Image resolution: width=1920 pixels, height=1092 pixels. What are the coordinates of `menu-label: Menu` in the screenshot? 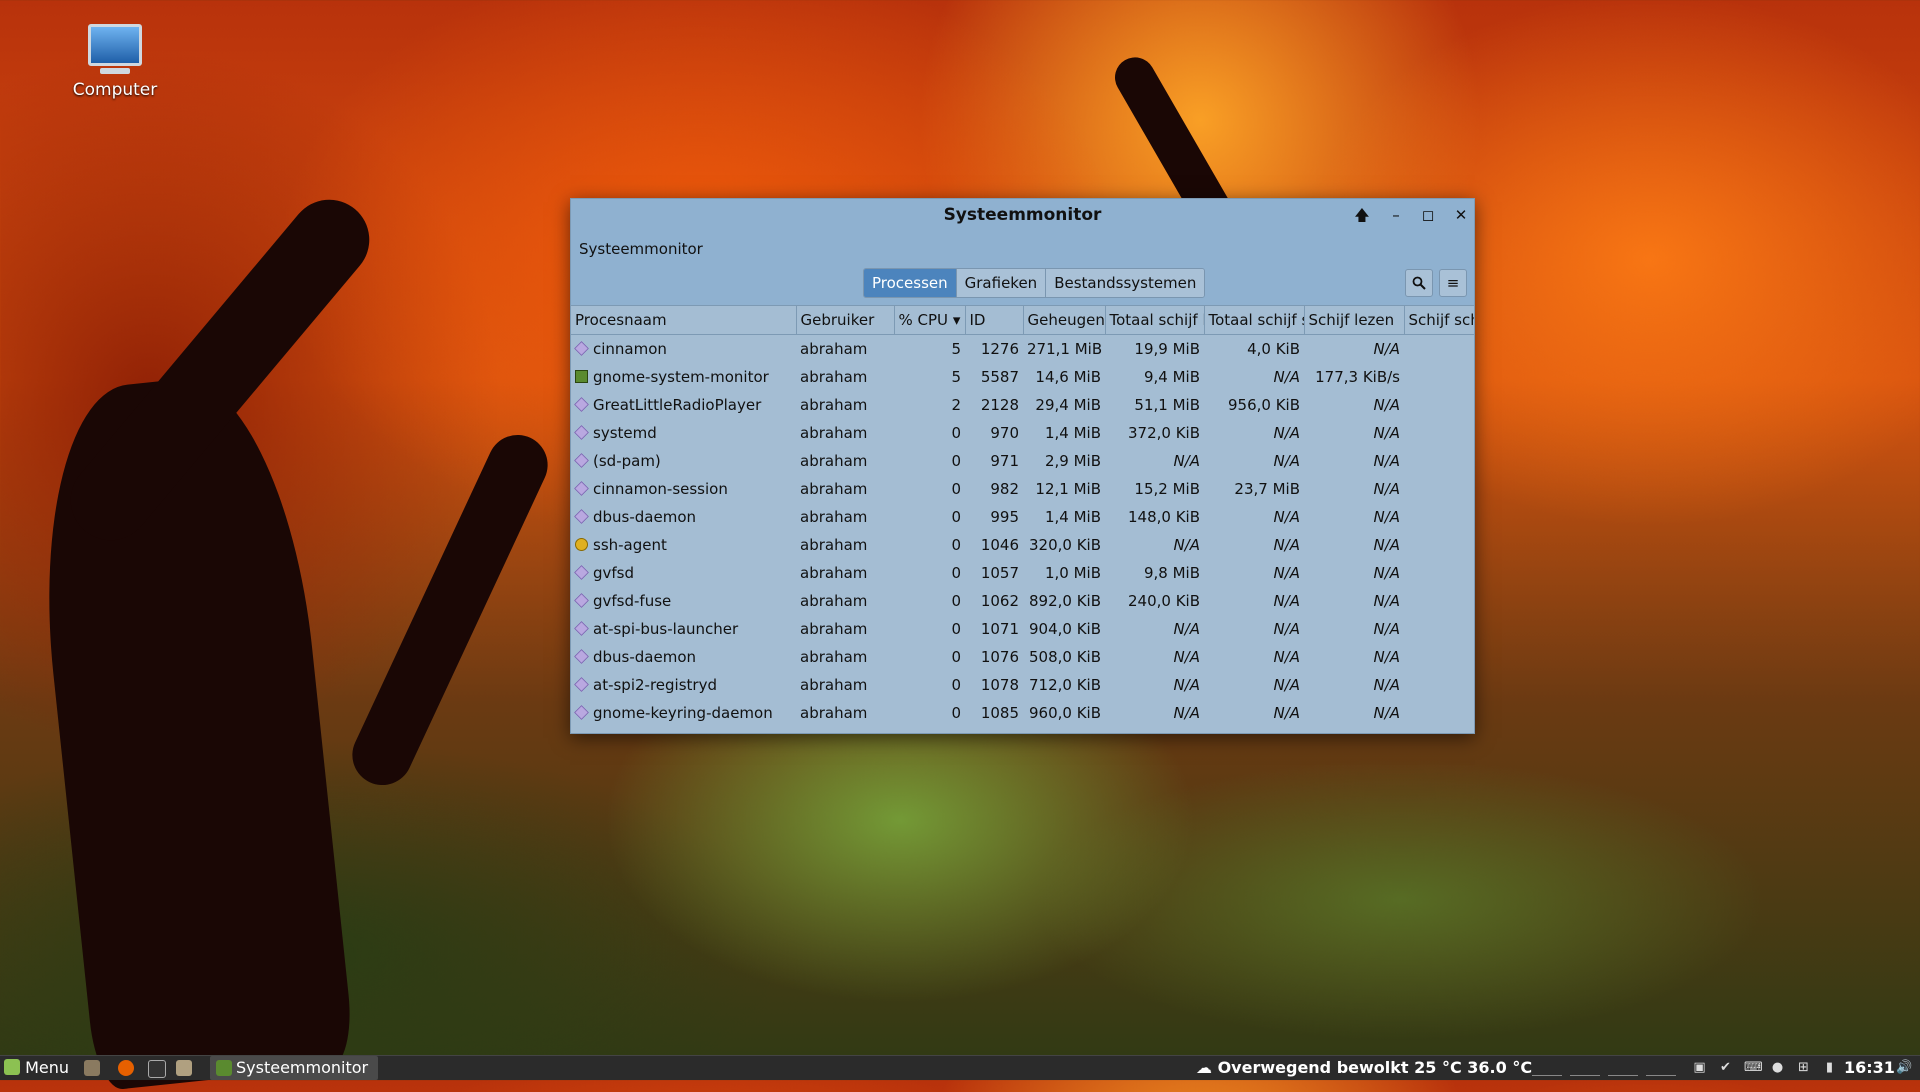 It's located at (47, 1067).